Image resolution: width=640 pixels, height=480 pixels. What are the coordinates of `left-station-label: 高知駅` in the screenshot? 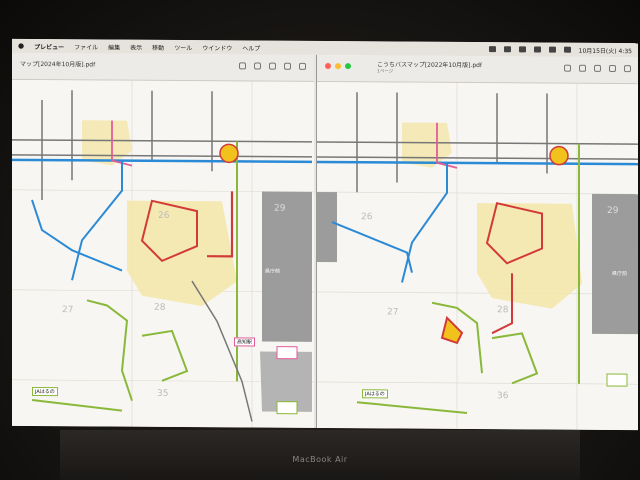 It's located at (245, 342).